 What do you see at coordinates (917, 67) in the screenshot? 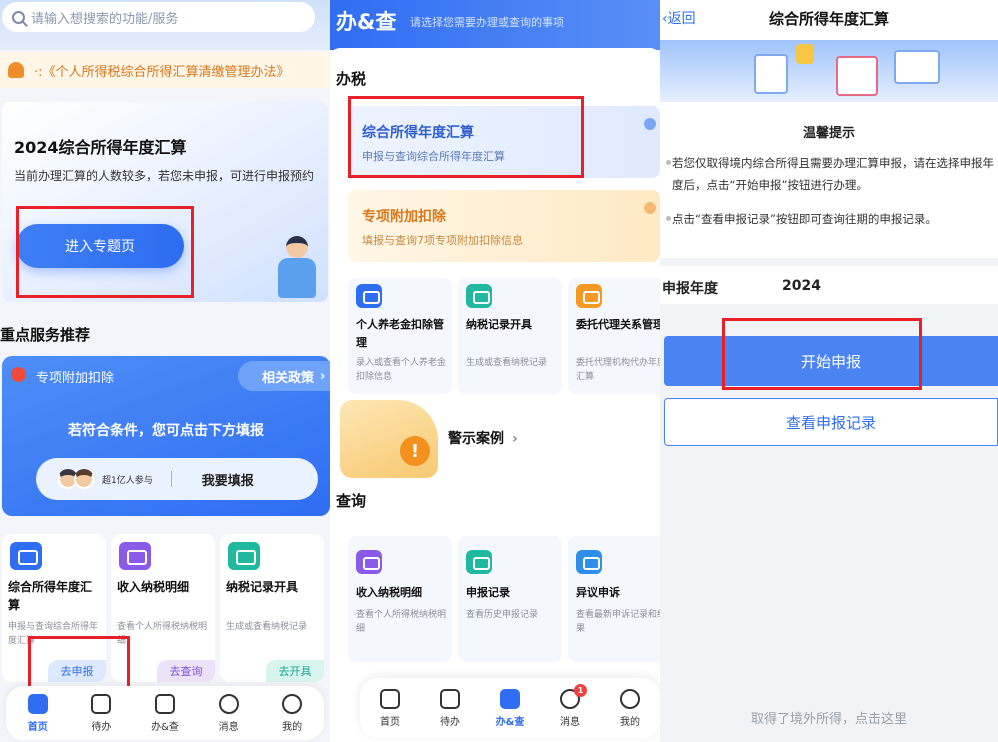
I see `chat-card-icon` at bounding box center [917, 67].